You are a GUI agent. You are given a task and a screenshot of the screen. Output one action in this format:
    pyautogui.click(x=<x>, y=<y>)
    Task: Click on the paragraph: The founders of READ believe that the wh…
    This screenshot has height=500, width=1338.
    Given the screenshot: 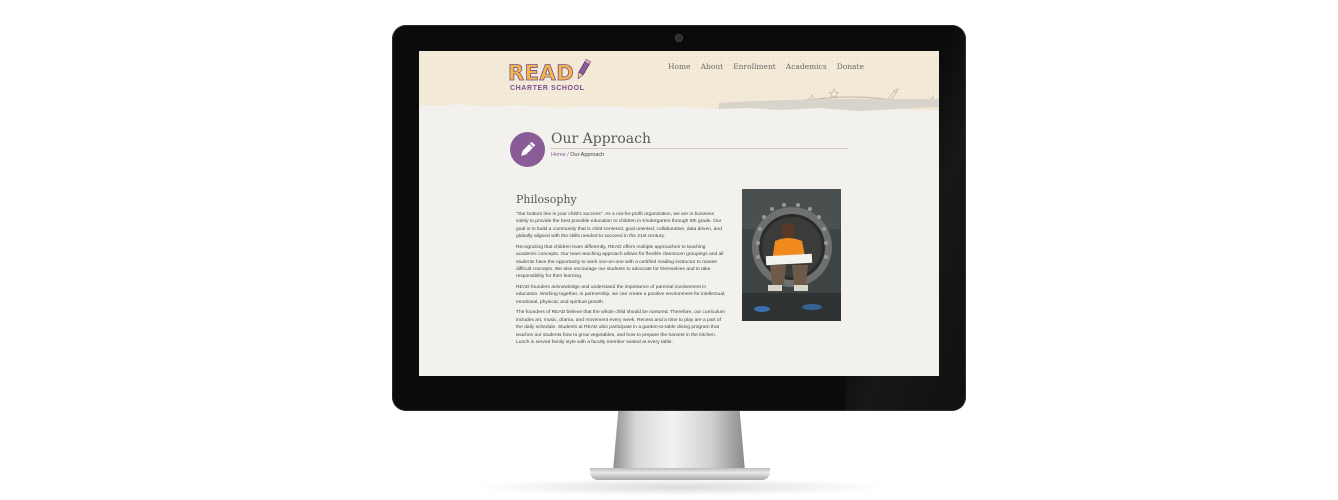 What is the action you would take?
    pyautogui.click(x=620, y=328)
    